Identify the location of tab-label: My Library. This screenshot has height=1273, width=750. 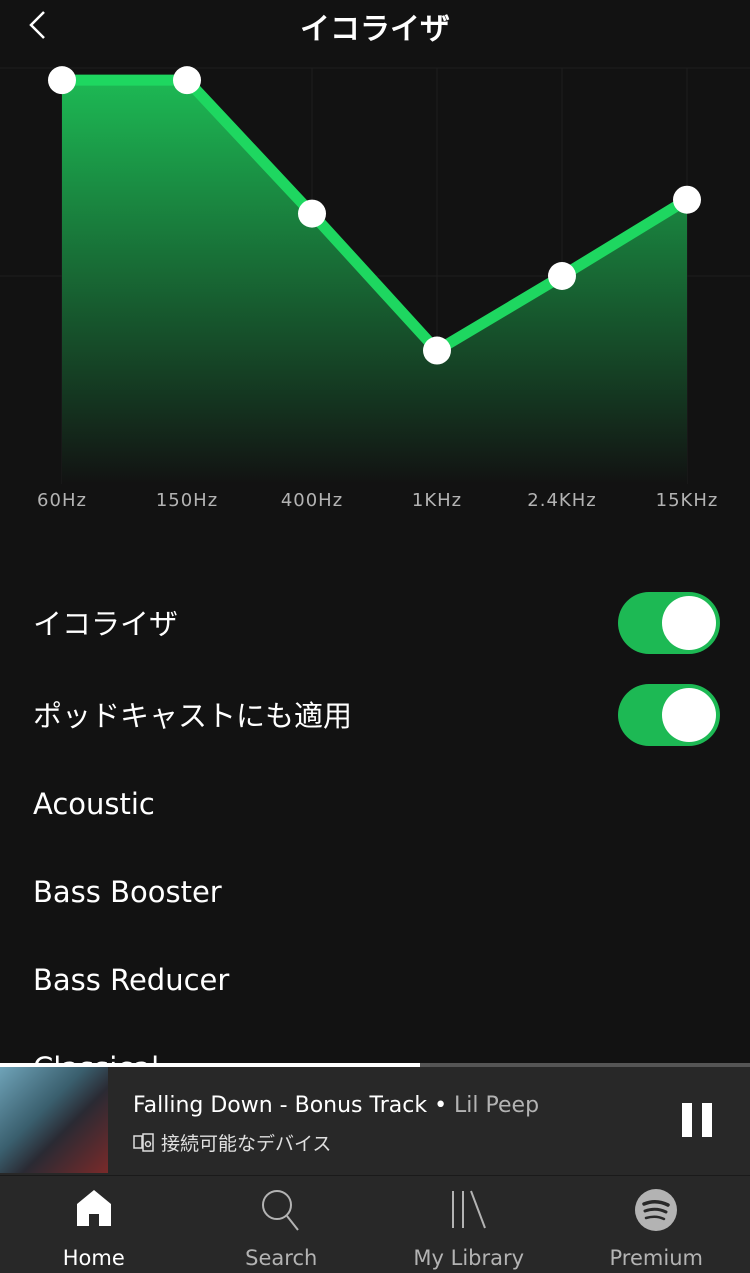
(469, 1258).